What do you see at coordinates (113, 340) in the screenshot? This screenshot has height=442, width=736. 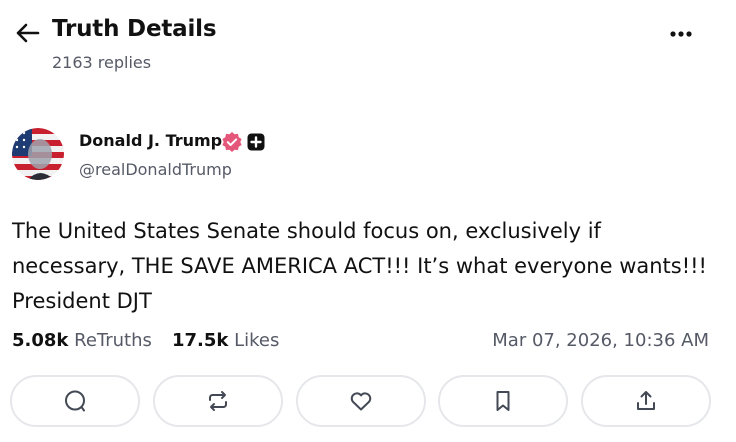 I see `retruths-label: ReTruths` at bounding box center [113, 340].